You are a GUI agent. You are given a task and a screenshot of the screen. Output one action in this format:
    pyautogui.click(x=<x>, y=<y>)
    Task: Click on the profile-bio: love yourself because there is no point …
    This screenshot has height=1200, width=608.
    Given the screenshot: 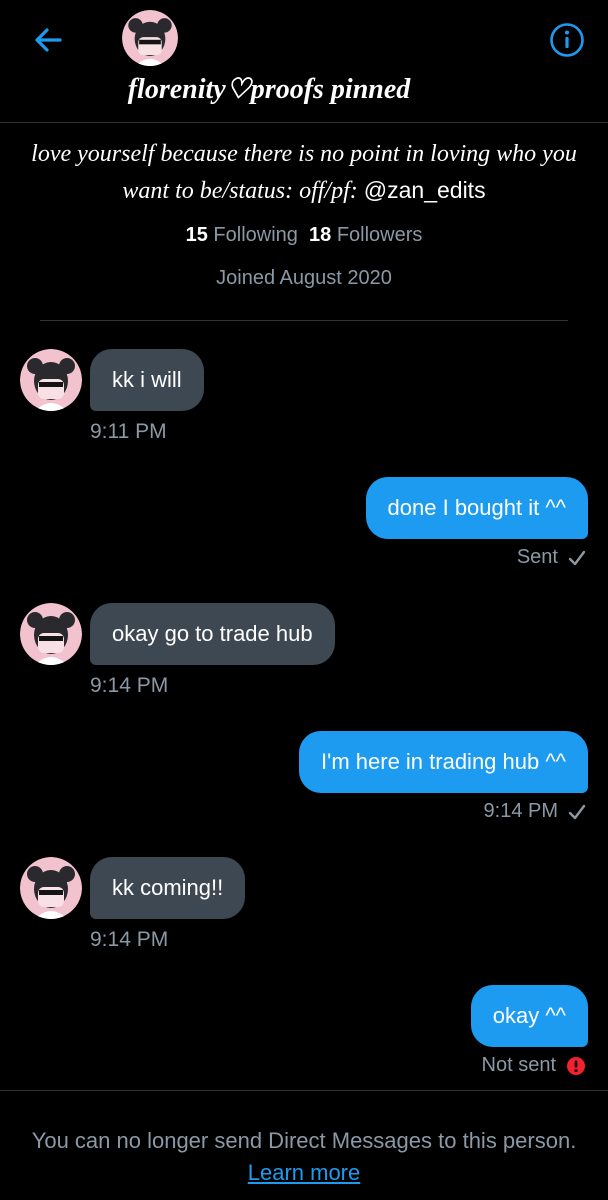 What is the action you would take?
    pyautogui.click(x=304, y=172)
    